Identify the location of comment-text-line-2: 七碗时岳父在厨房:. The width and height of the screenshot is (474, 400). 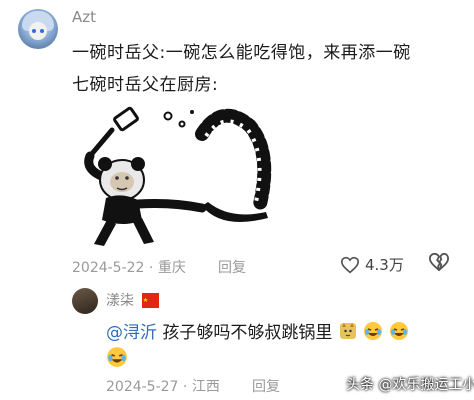
(145, 85).